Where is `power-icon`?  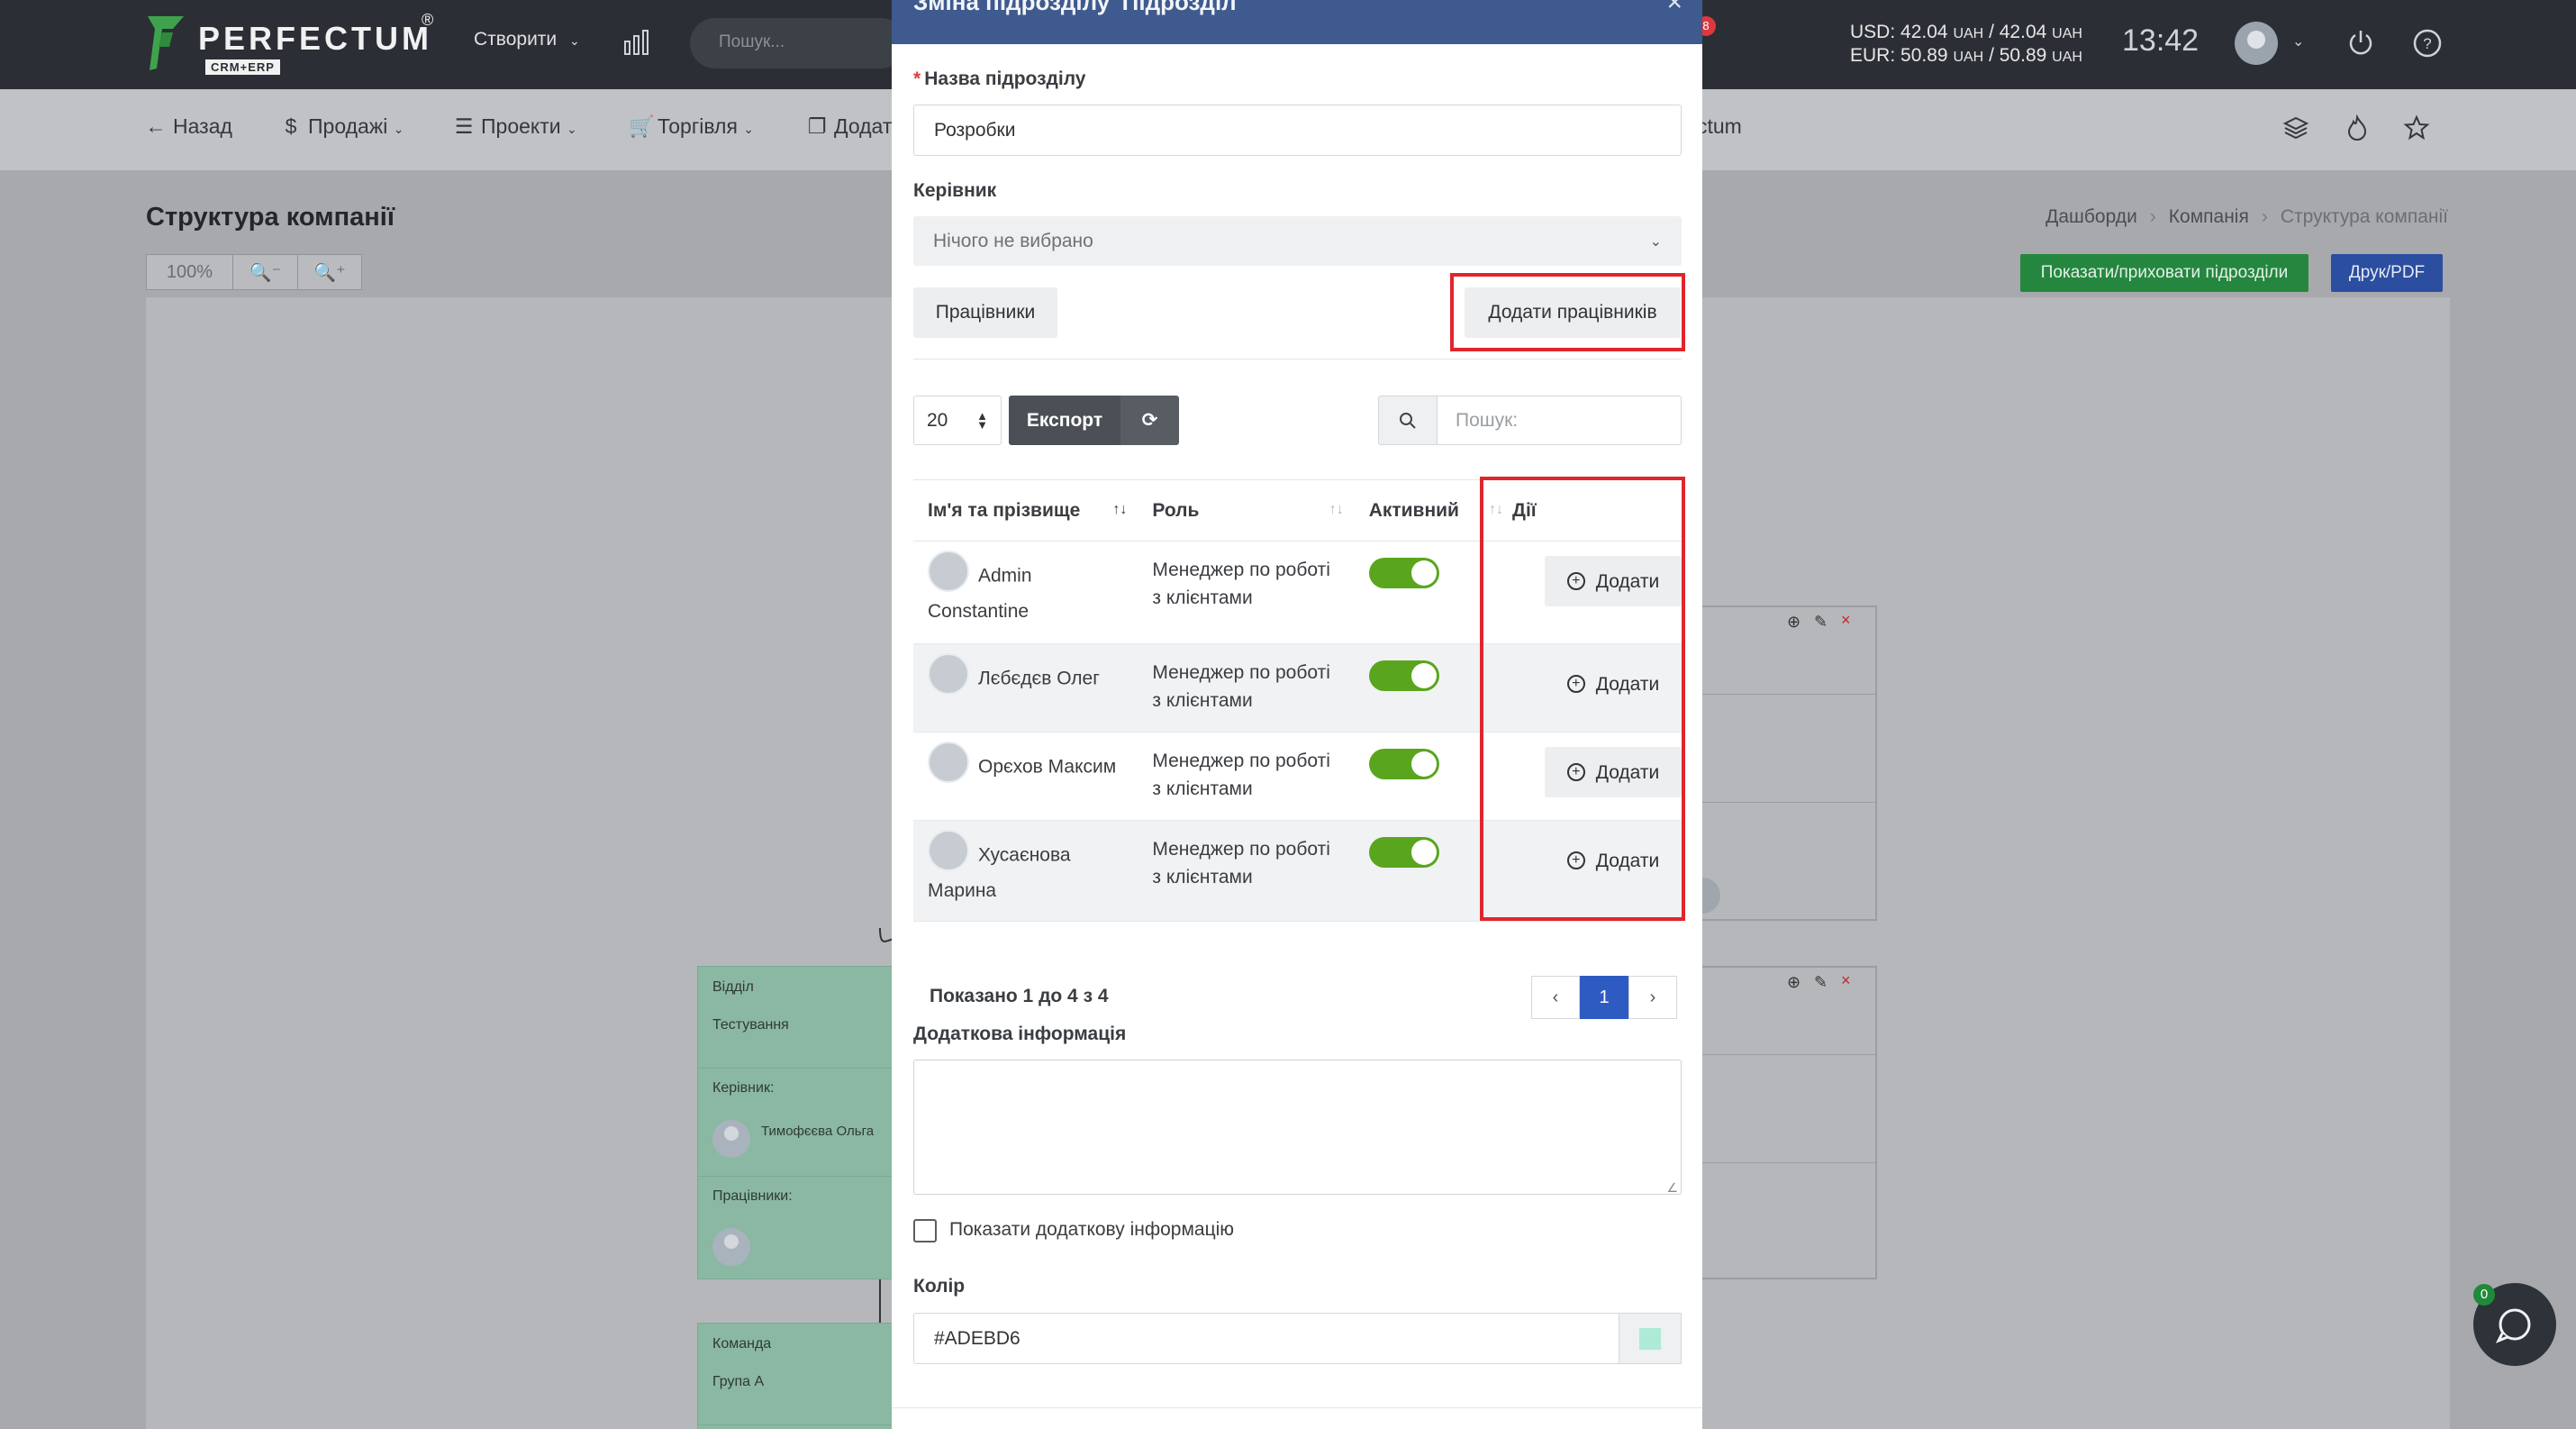 power-icon is located at coordinates (2360, 42).